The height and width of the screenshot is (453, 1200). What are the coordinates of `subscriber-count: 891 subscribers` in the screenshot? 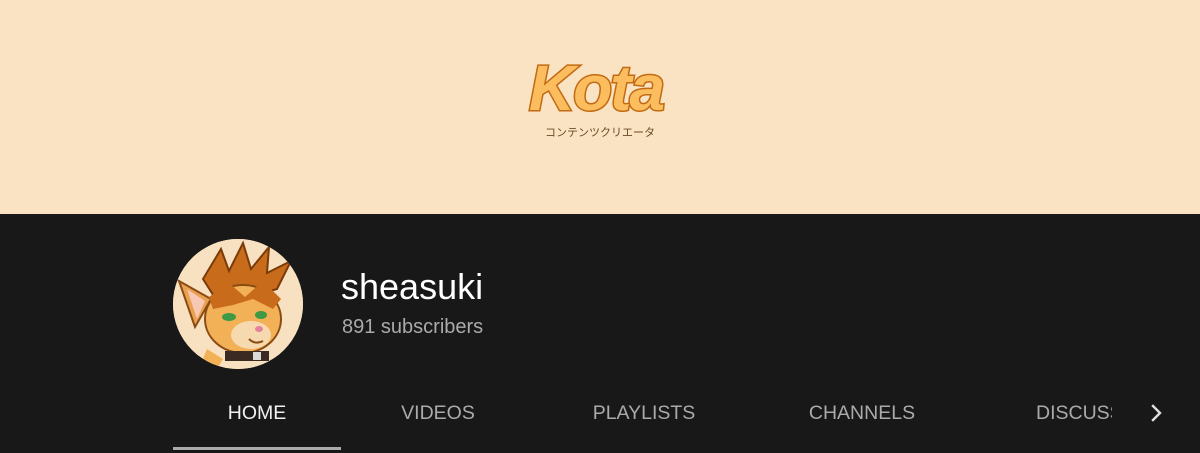 It's located at (413, 327).